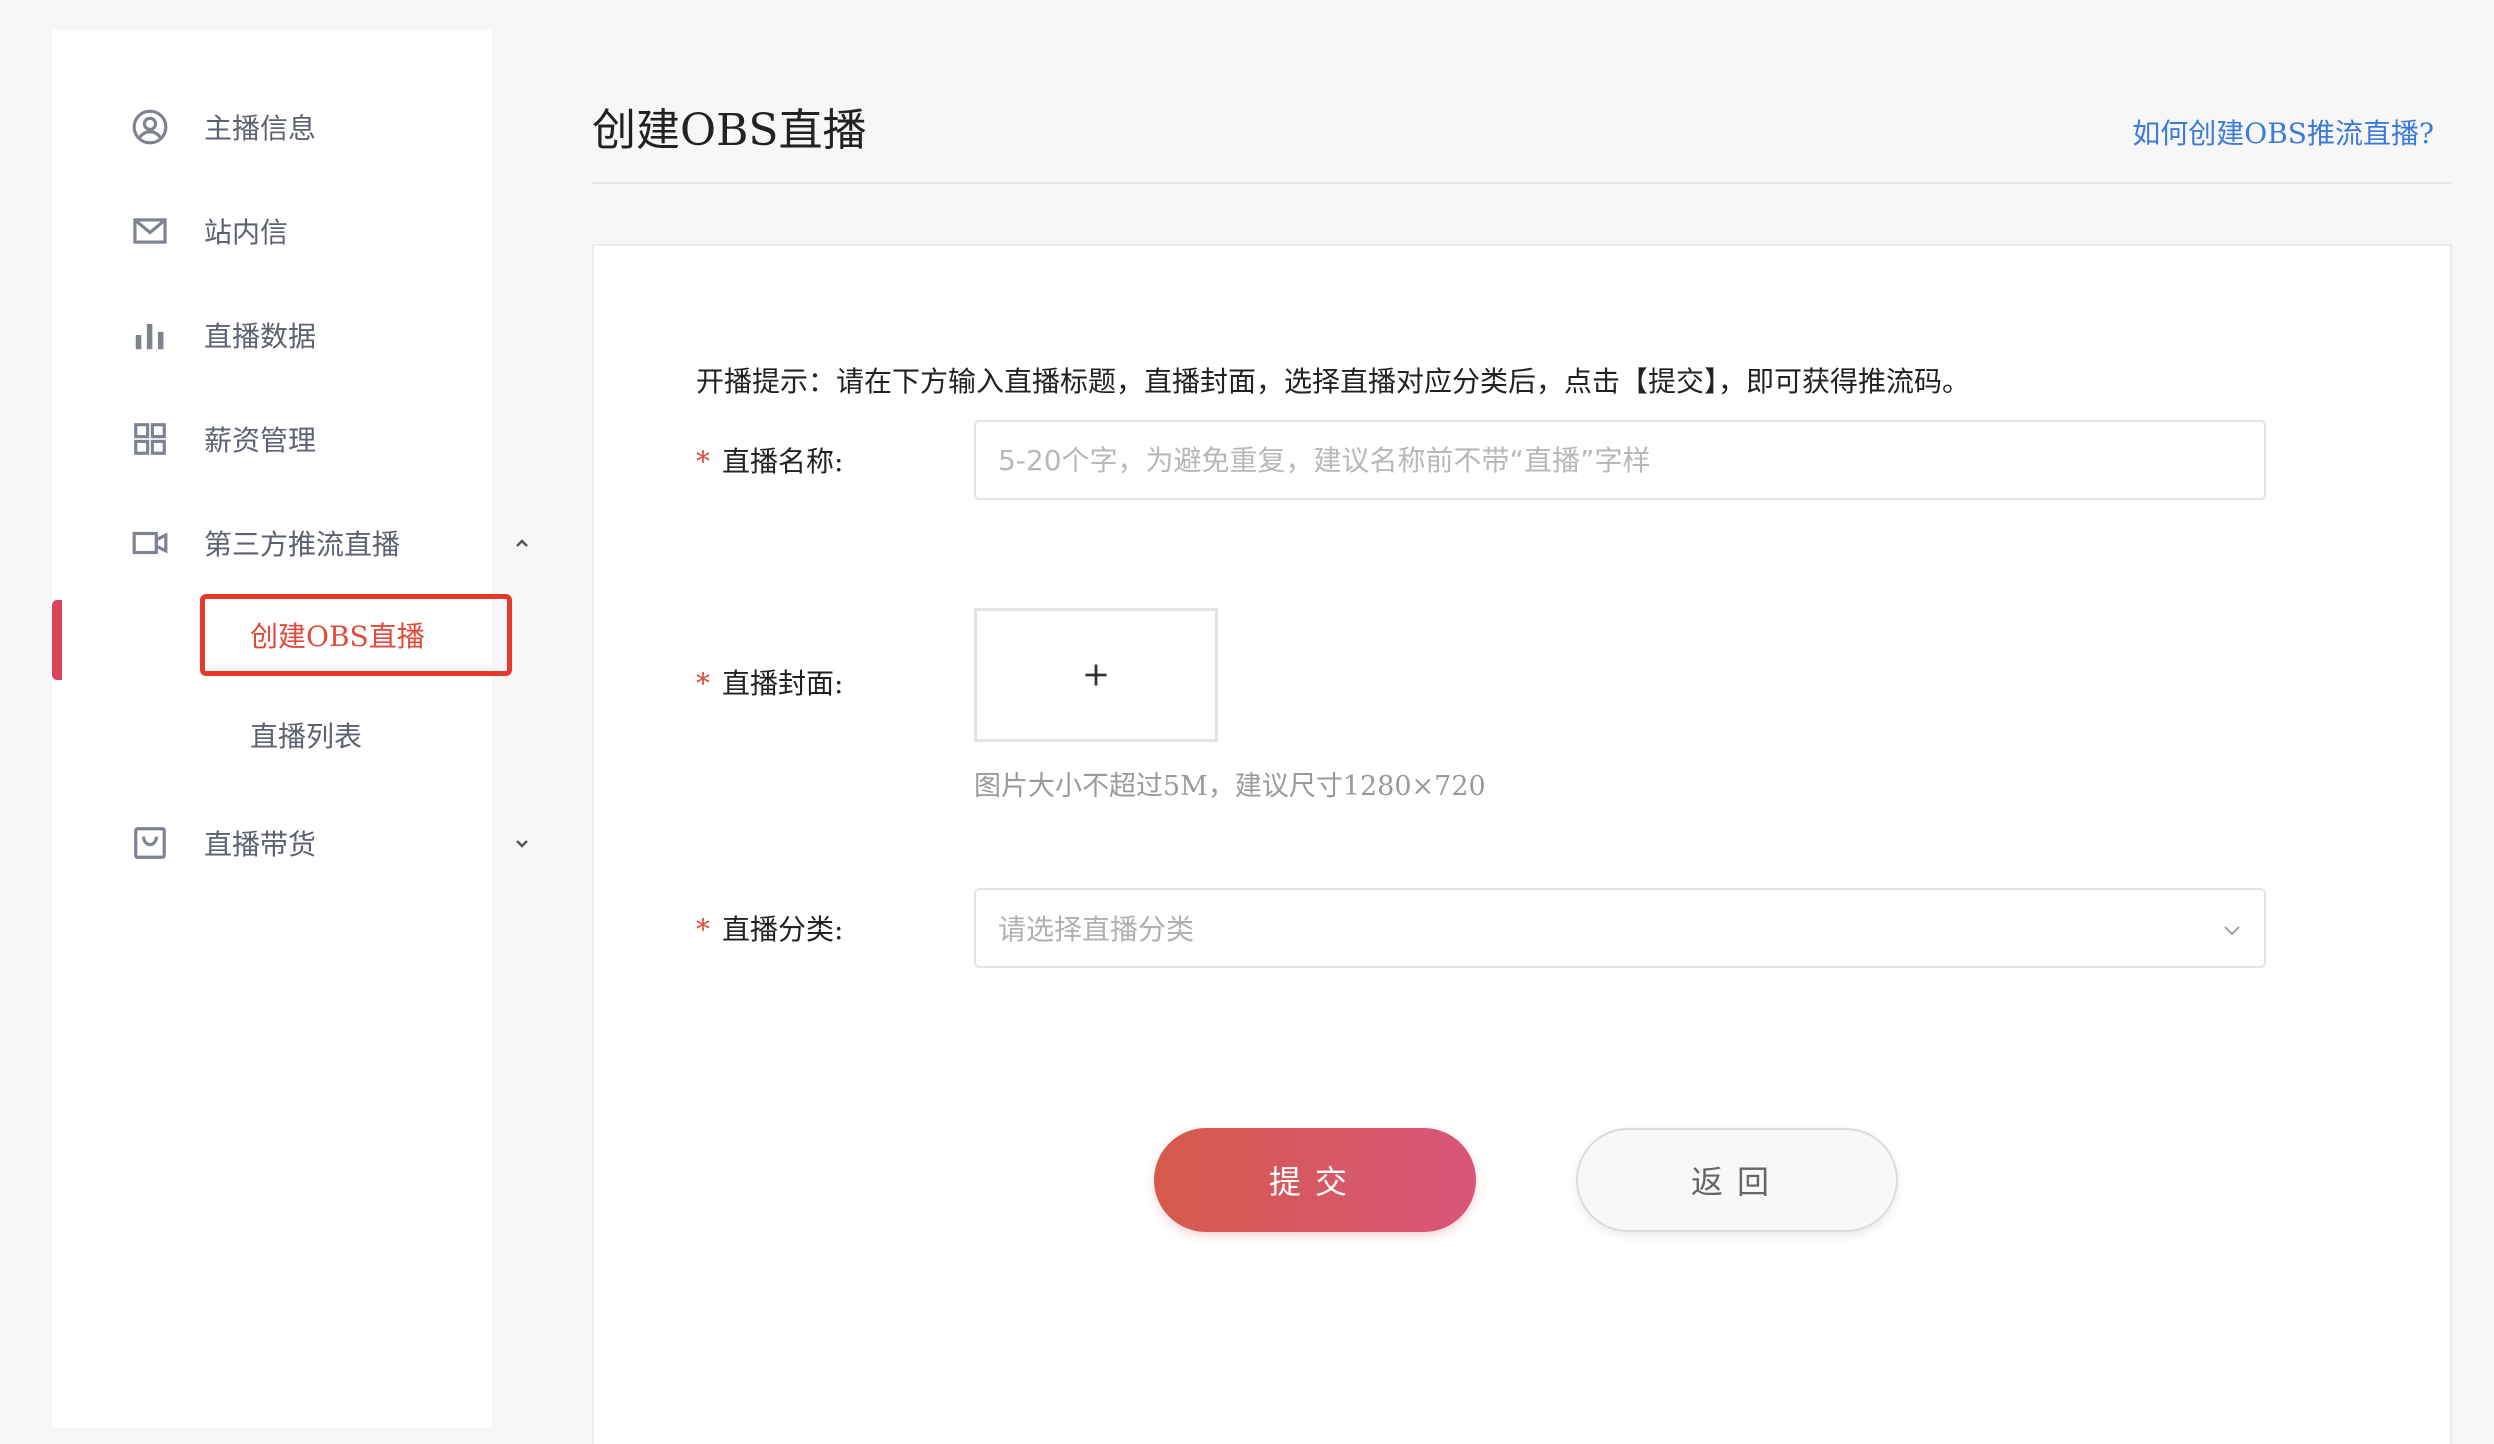 This screenshot has width=2494, height=1444. Describe the element at coordinates (150, 231) in the screenshot. I see `mail-icon` at that location.